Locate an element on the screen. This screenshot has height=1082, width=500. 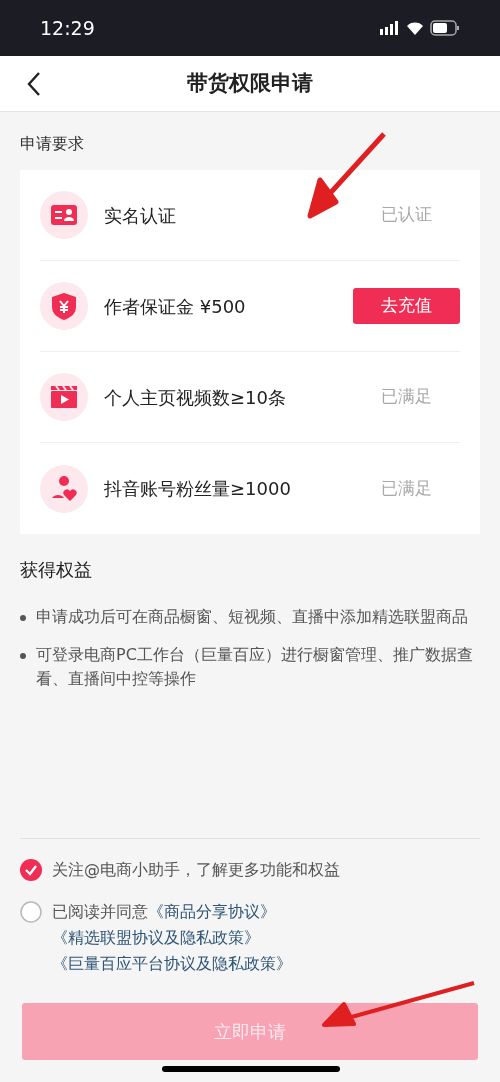
requirement-label: 个人主页视频数≥10条 is located at coordinates (195, 397).